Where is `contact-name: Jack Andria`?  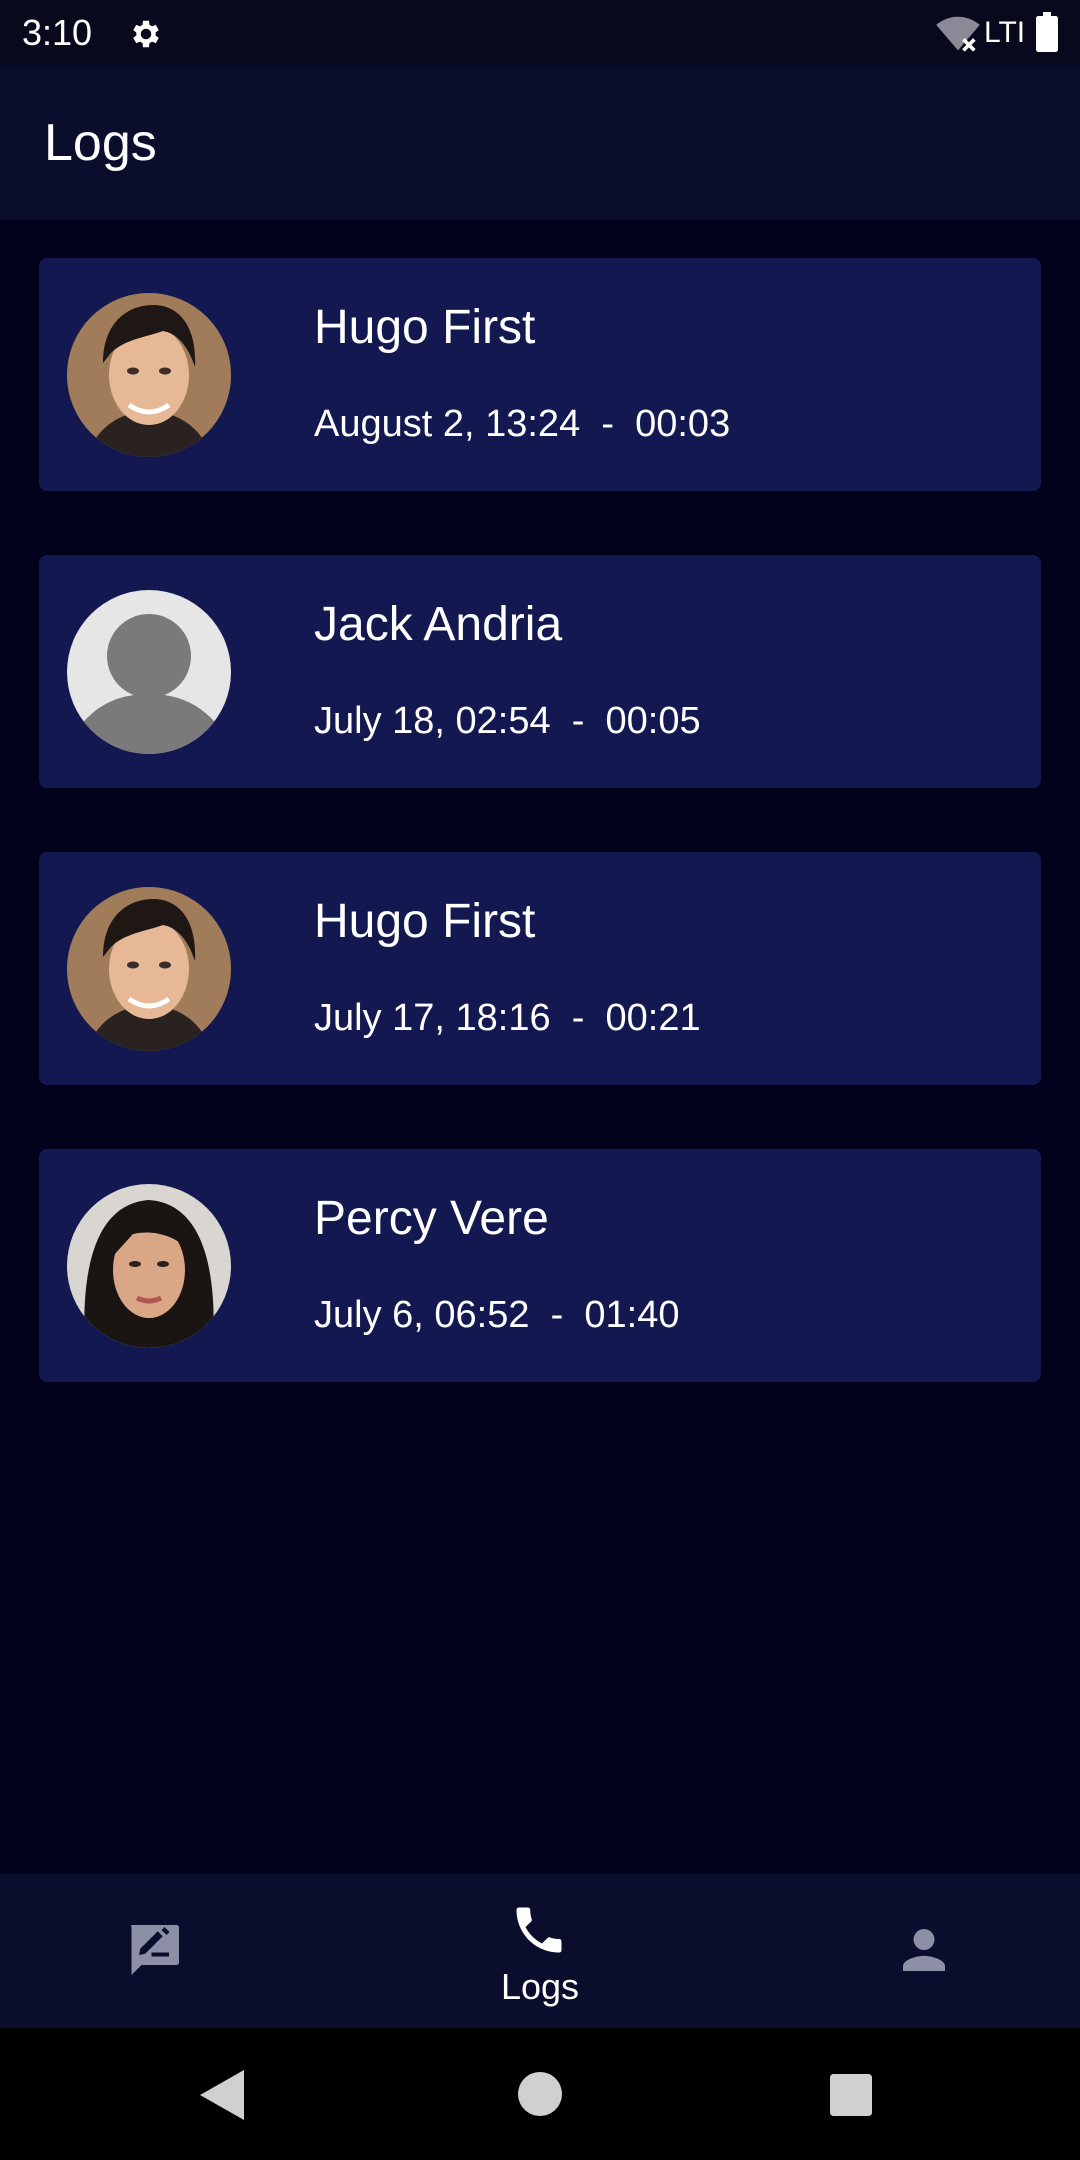
contact-name: Jack Andria is located at coordinates (438, 624).